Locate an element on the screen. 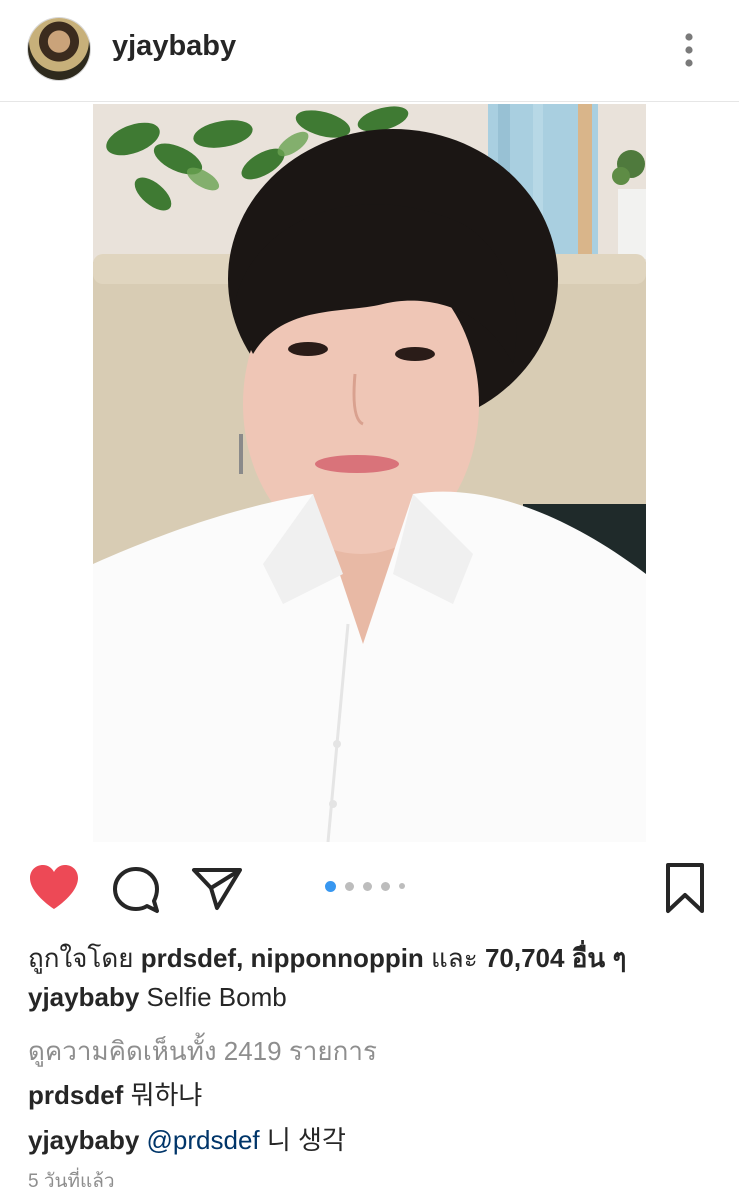  likes-count: 70,704 is located at coordinates (525, 958).